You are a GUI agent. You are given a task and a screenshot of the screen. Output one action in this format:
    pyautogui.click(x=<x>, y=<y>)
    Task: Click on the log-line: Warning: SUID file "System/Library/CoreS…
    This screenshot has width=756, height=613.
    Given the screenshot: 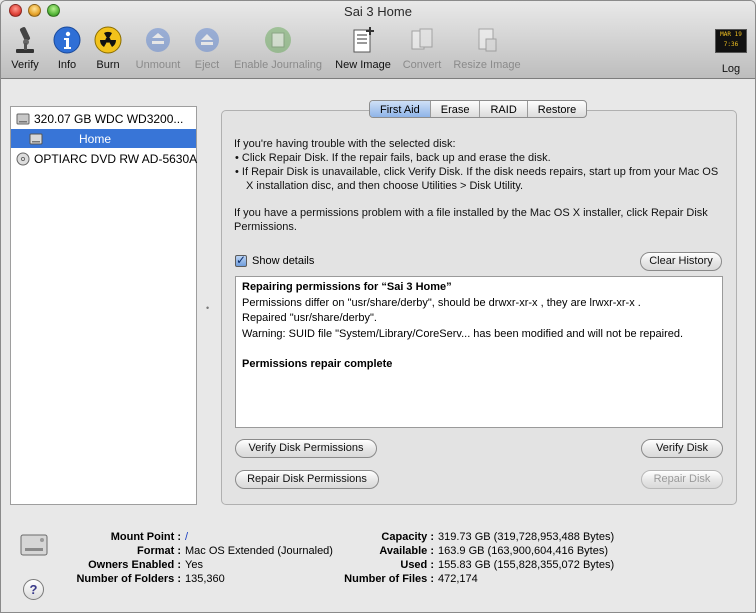 What is the action you would take?
    pyautogui.click(x=463, y=333)
    